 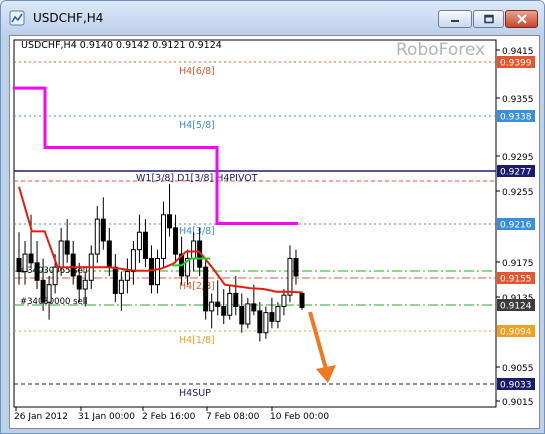 I want to click on down-arrow-icon, so click(x=322, y=347).